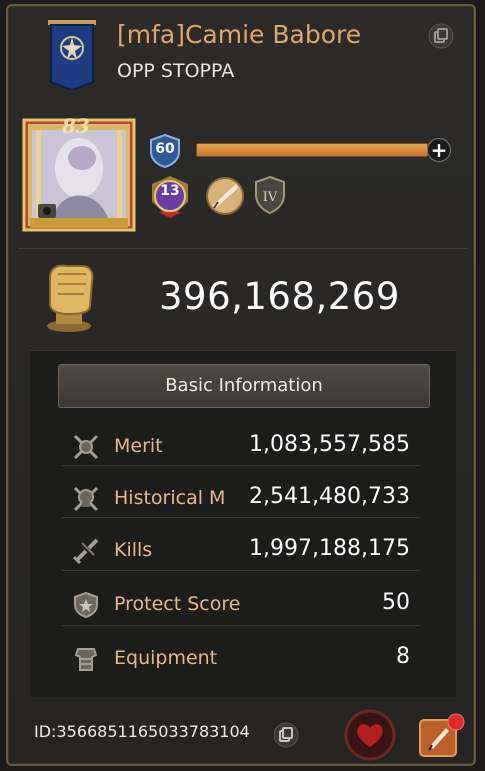 The height and width of the screenshot is (771, 485). I want to click on info-label: Merit, so click(138, 446).